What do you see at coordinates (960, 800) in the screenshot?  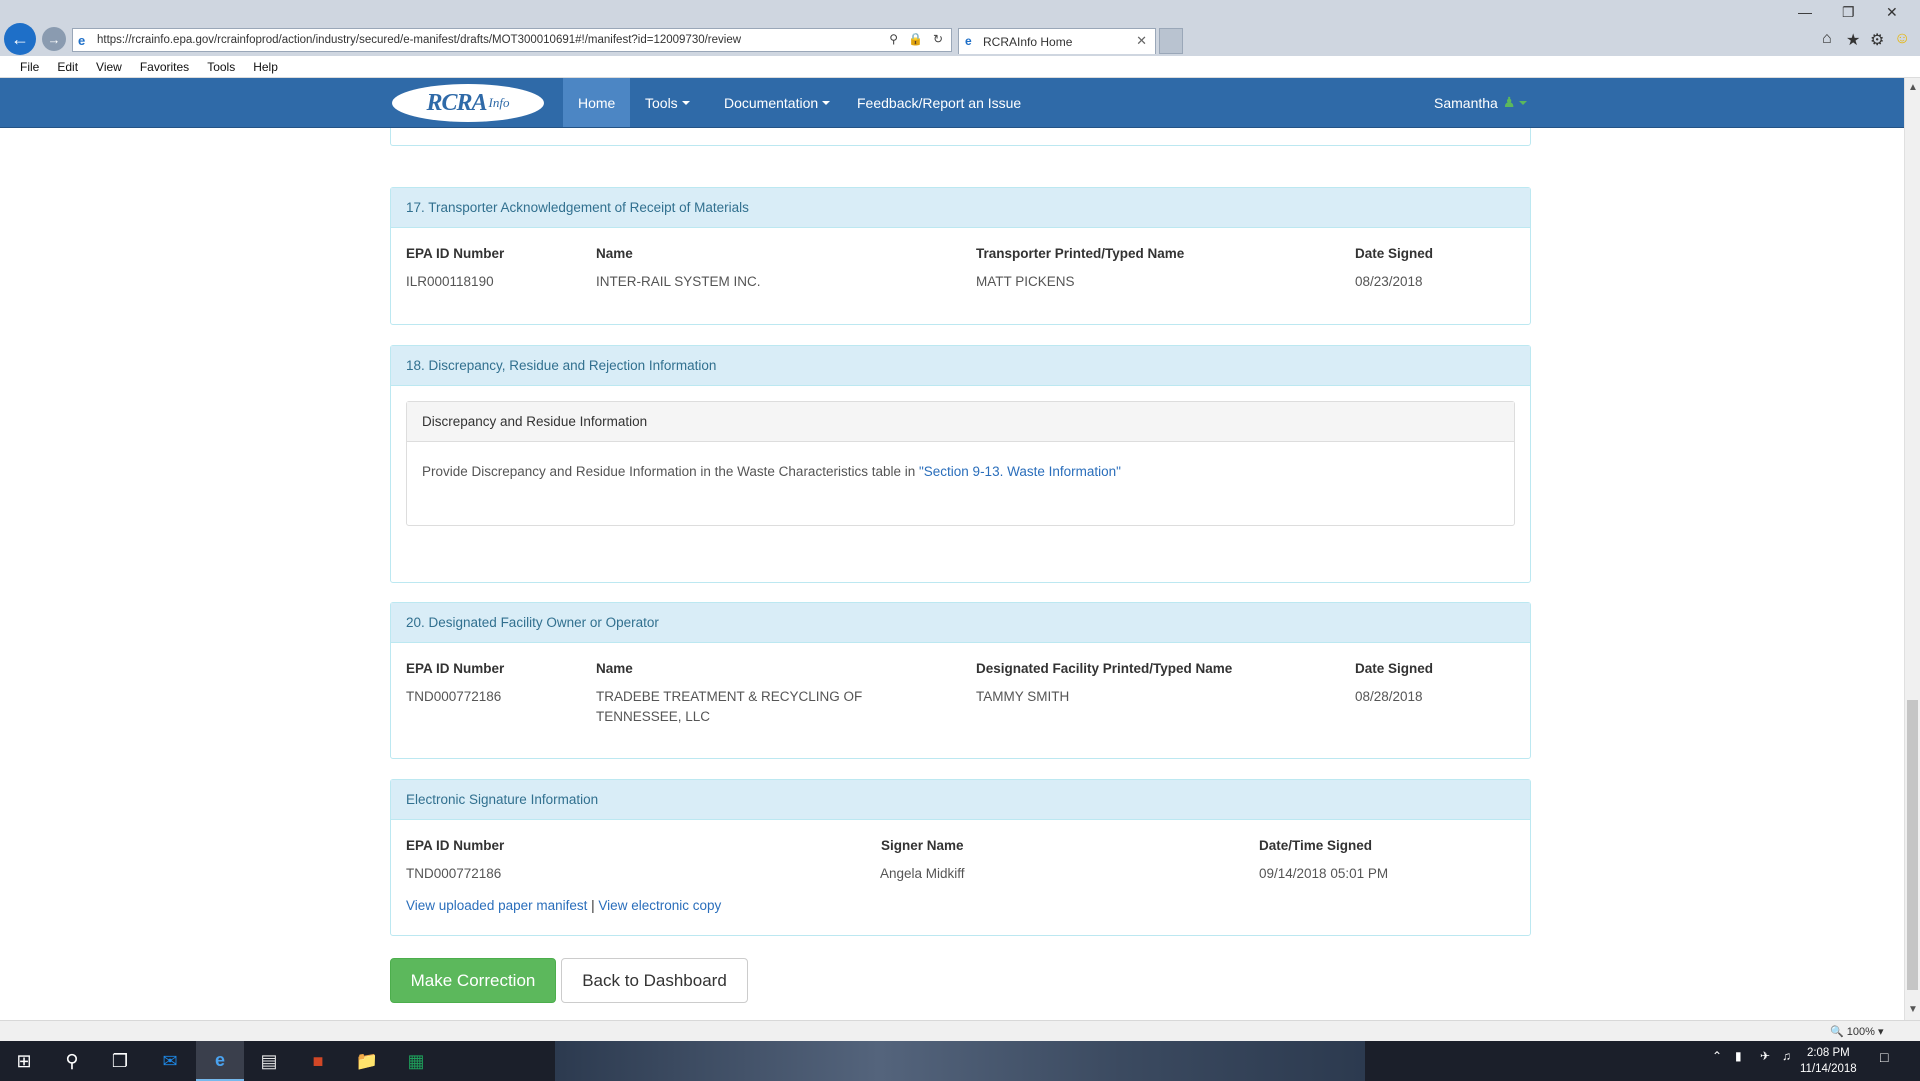 I see `esig-title: Electronic Signature Information` at bounding box center [960, 800].